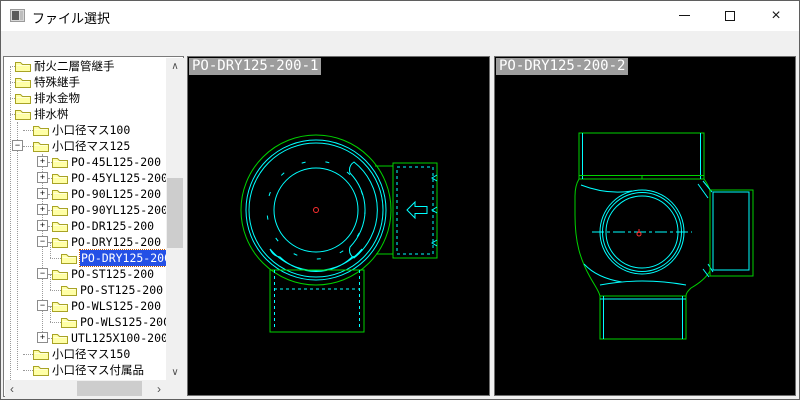 Image resolution: width=800 pixels, height=400 pixels. I want to click on scroll-right-button: ›, so click(159, 388).